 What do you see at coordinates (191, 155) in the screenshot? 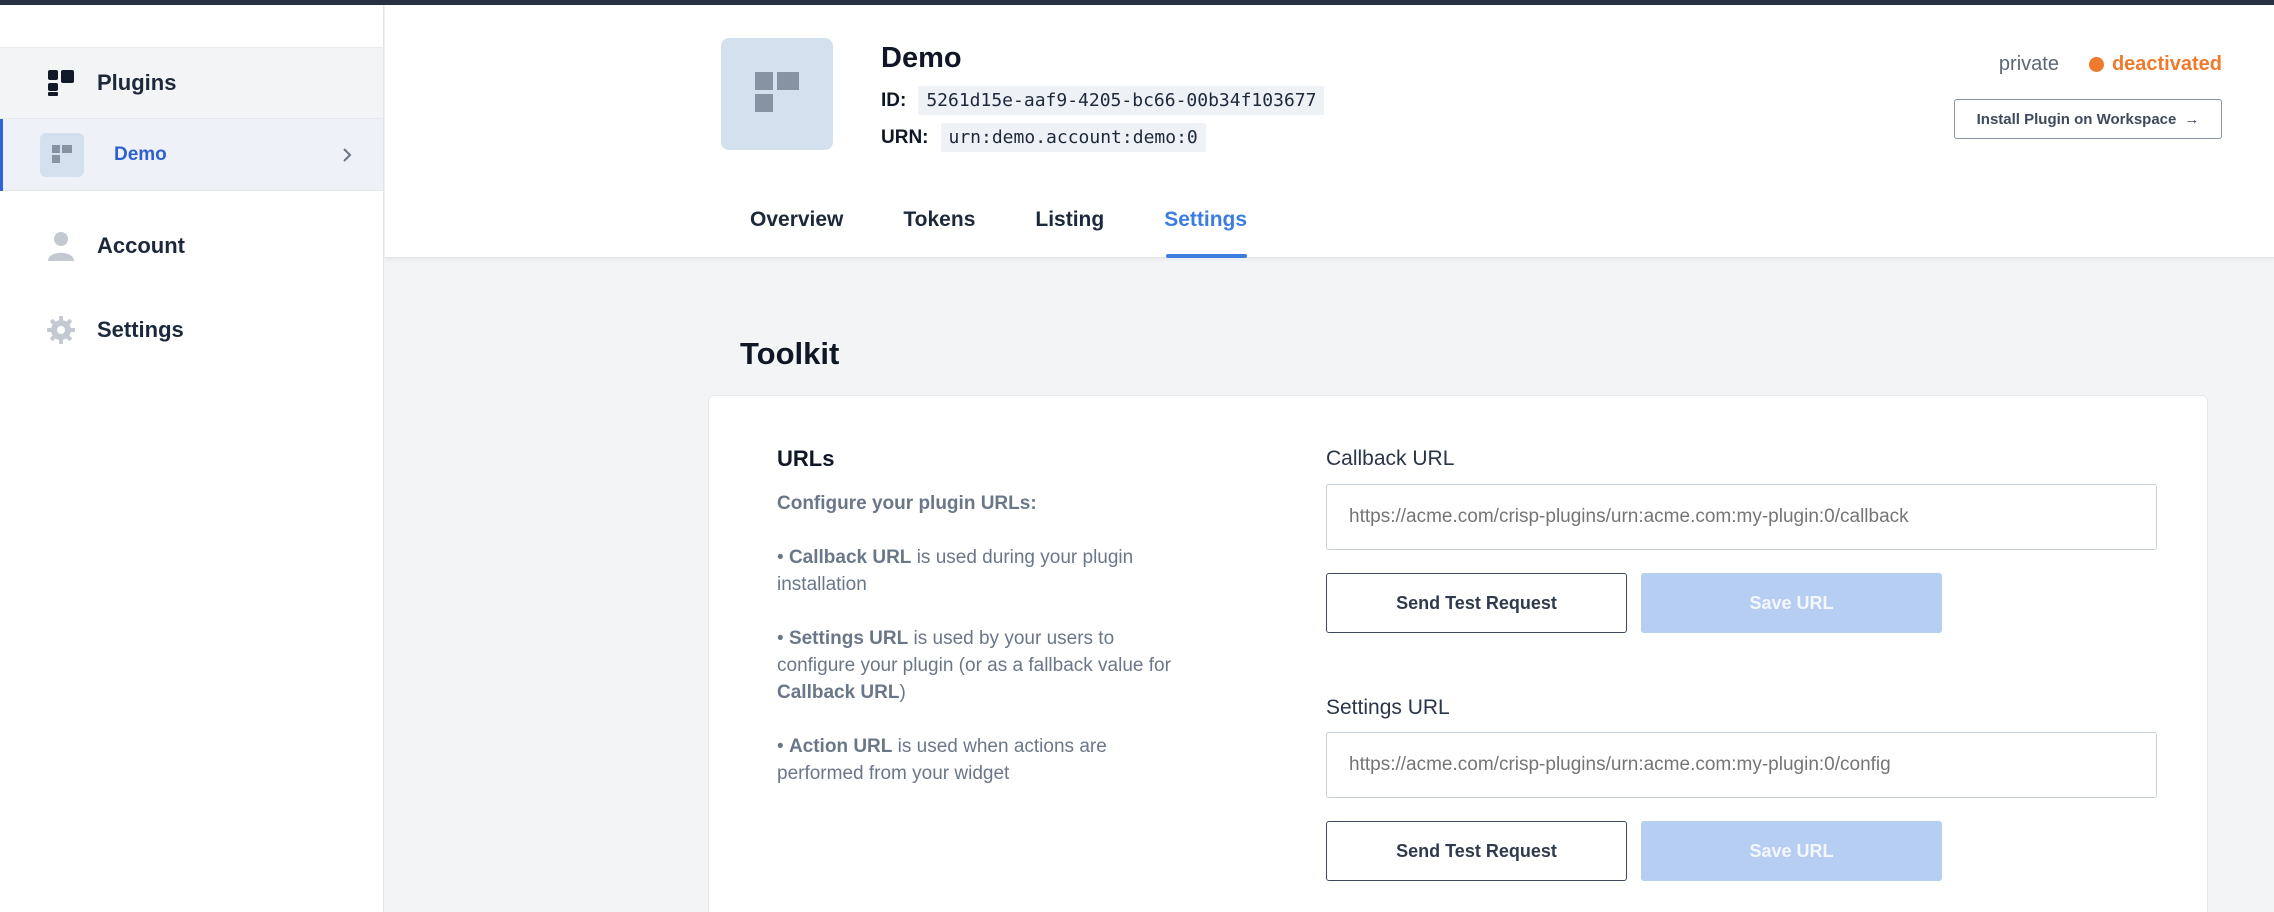
I see `sidebar-item-demo: Demo` at bounding box center [191, 155].